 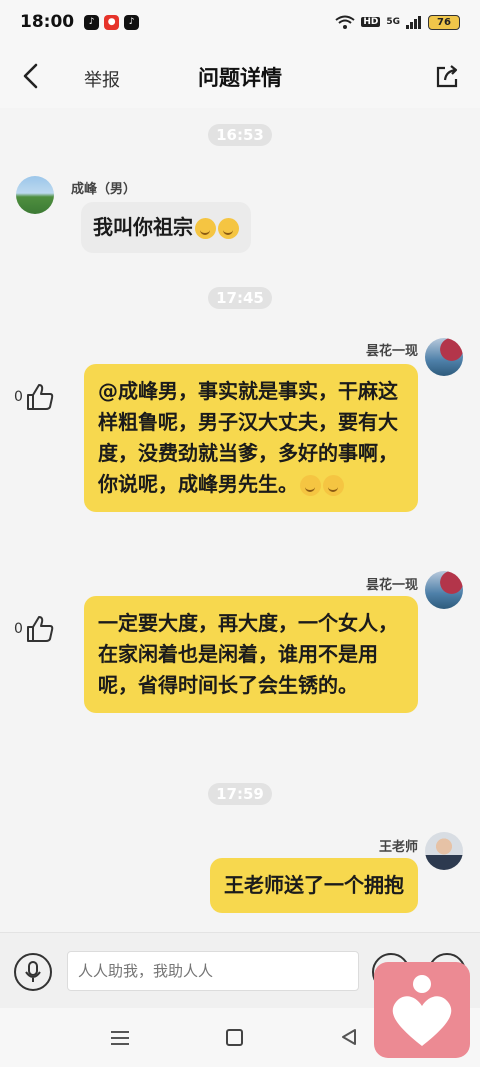 What do you see at coordinates (447, 77) in the screenshot?
I see `share-icon` at bounding box center [447, 77].